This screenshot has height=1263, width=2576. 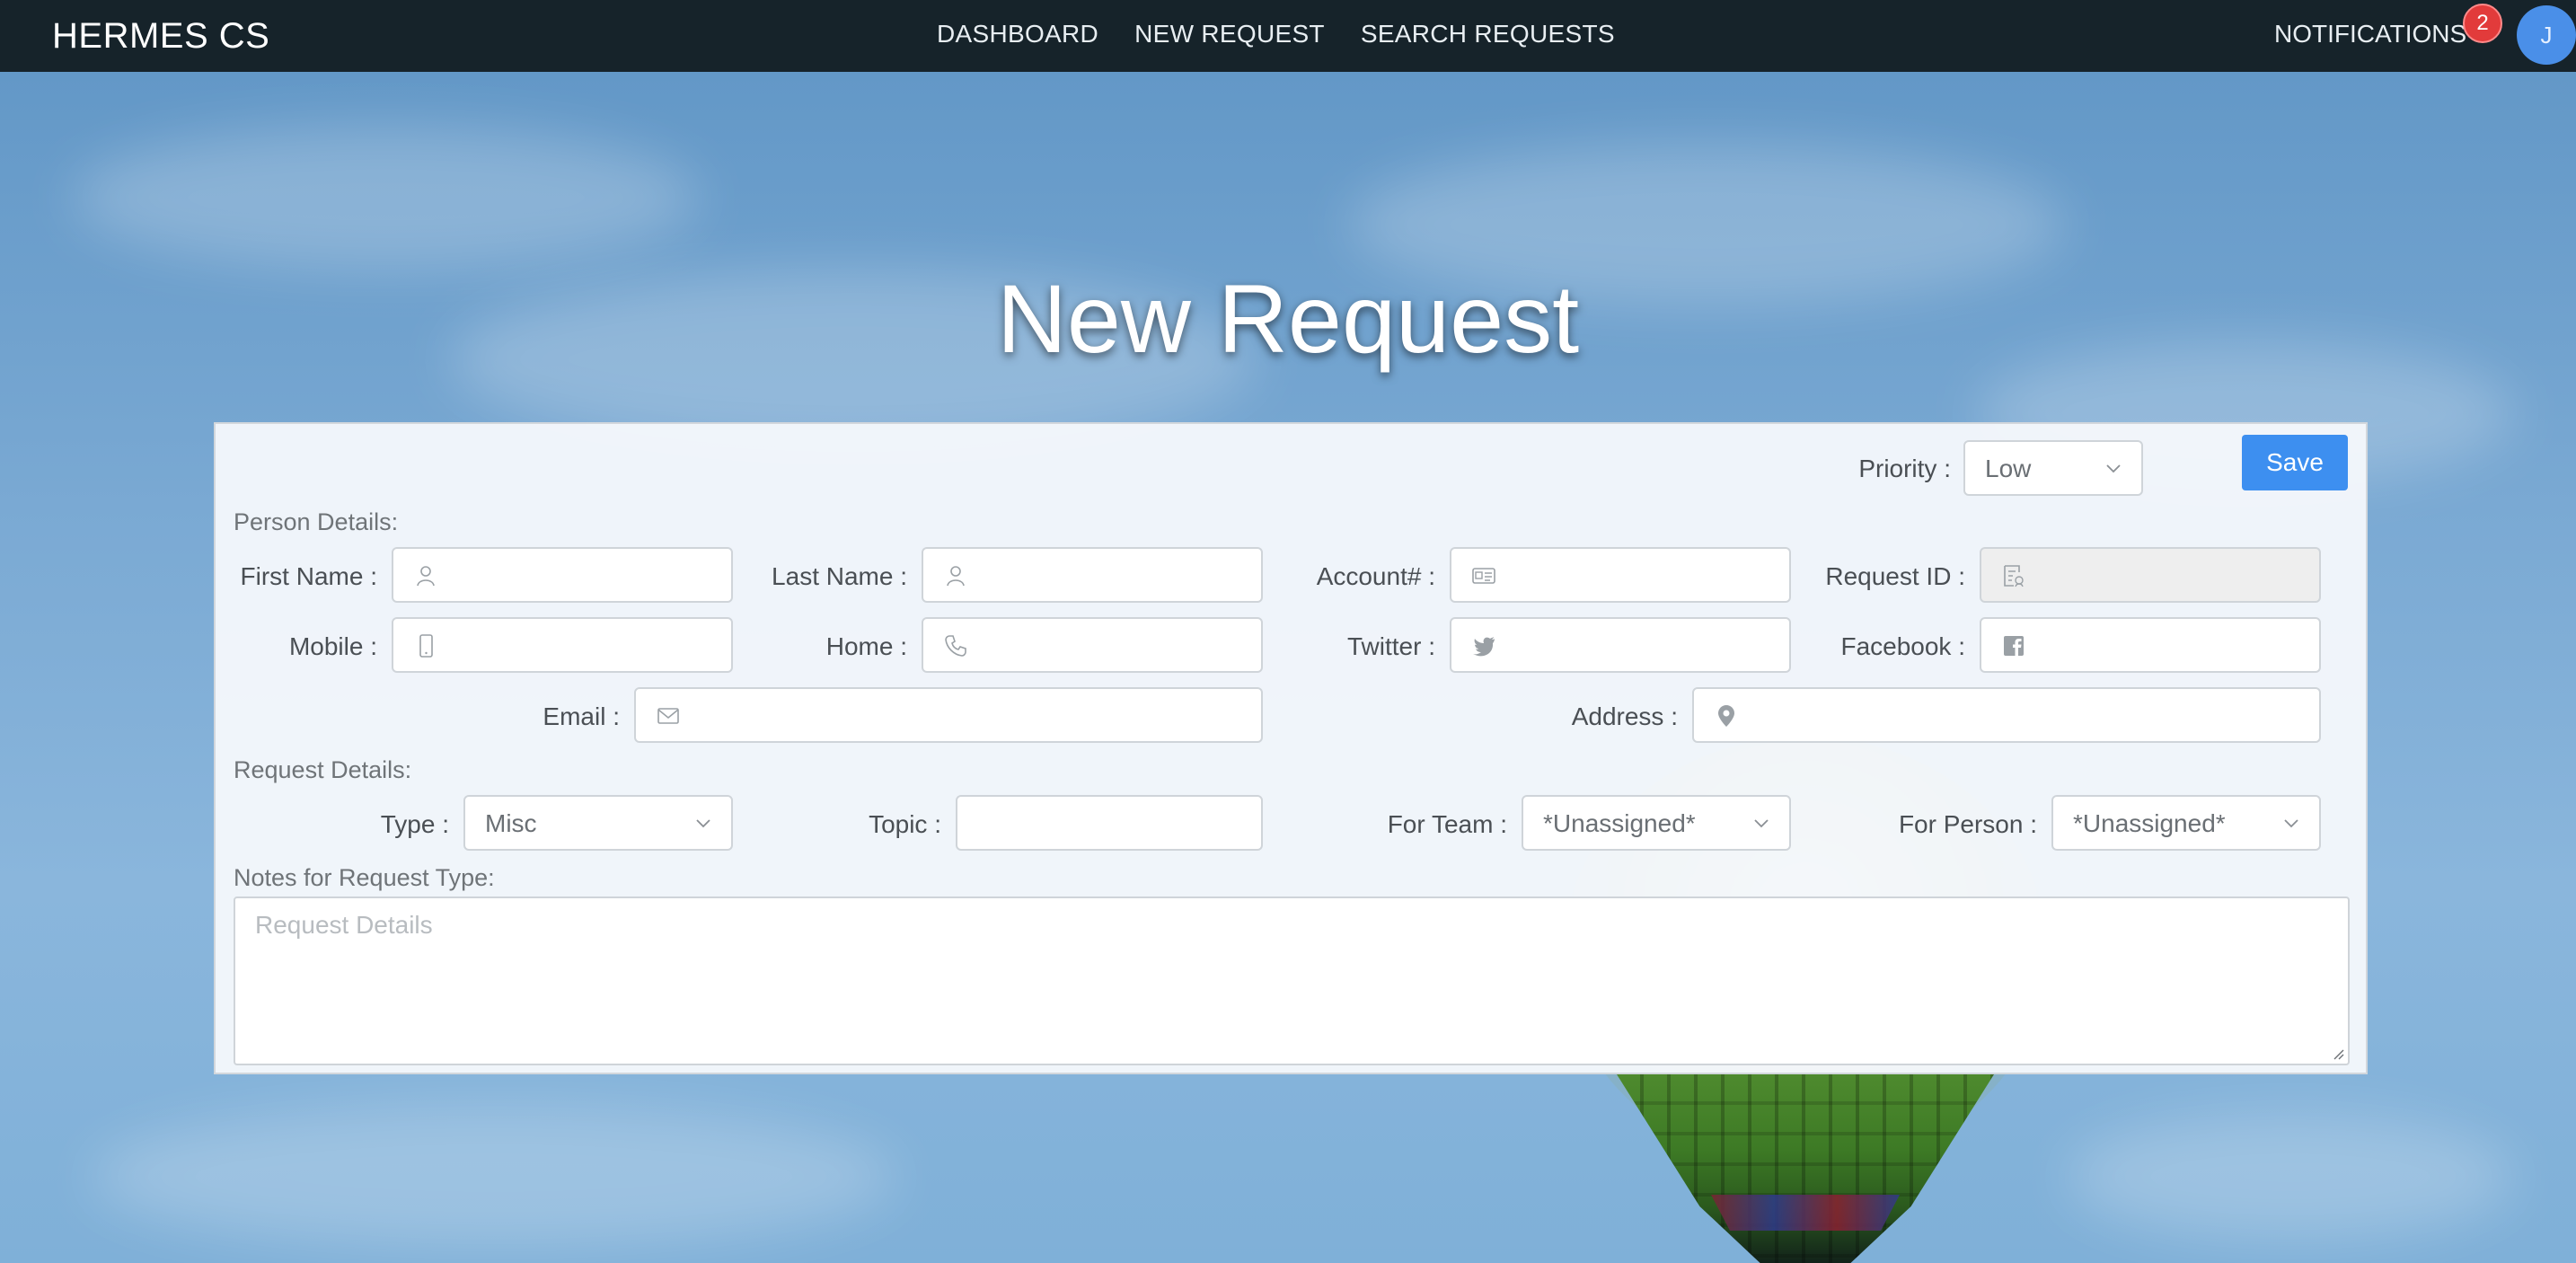 I want to click on notes-section-label: Notes for Request Type:, so click(x=364, y=877).